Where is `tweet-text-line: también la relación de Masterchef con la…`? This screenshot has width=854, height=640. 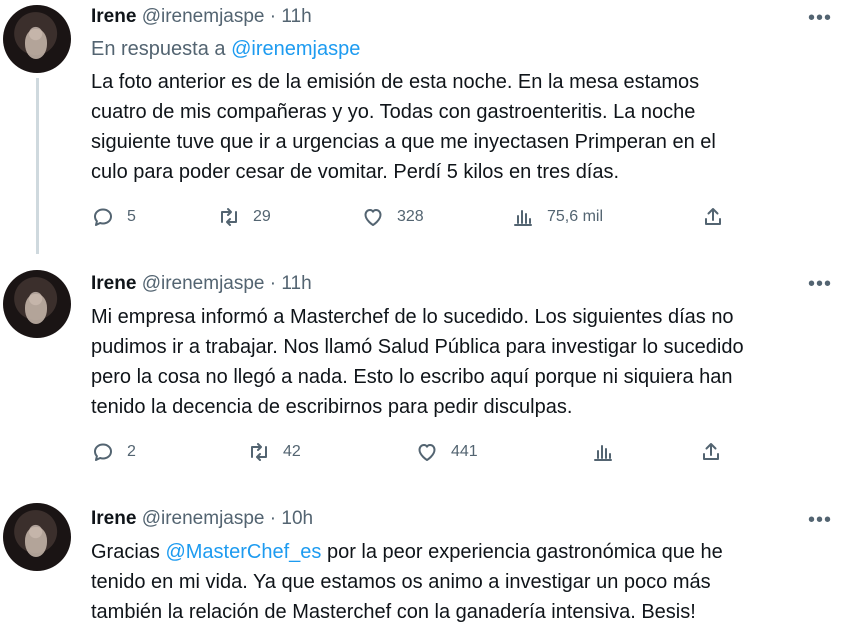
tweet-text-line: también la relación de Masterchef con la… is located at coordinates (393, 612).